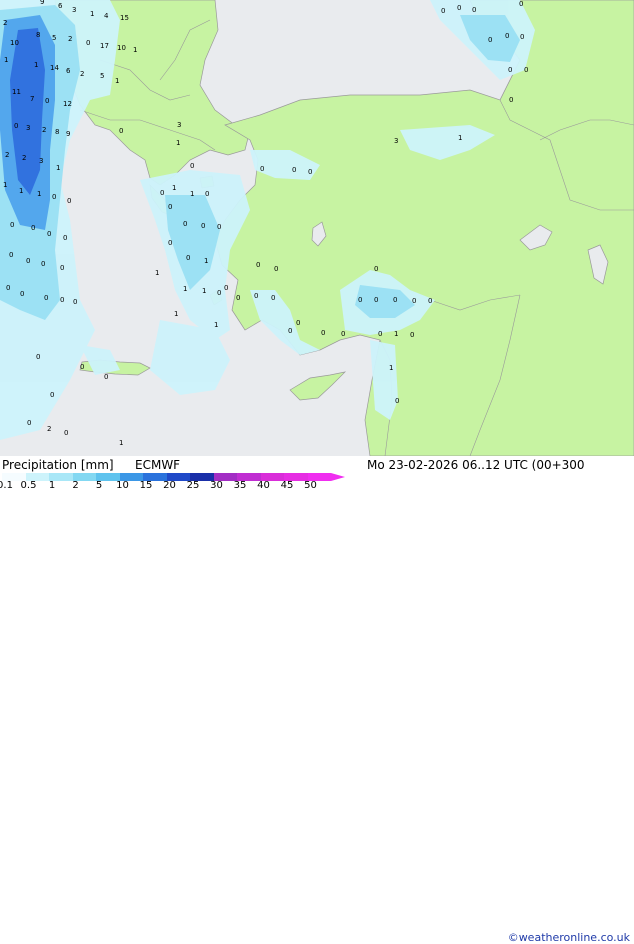  I want to click on scale-tick-label: 0.5, so click(28, 485).